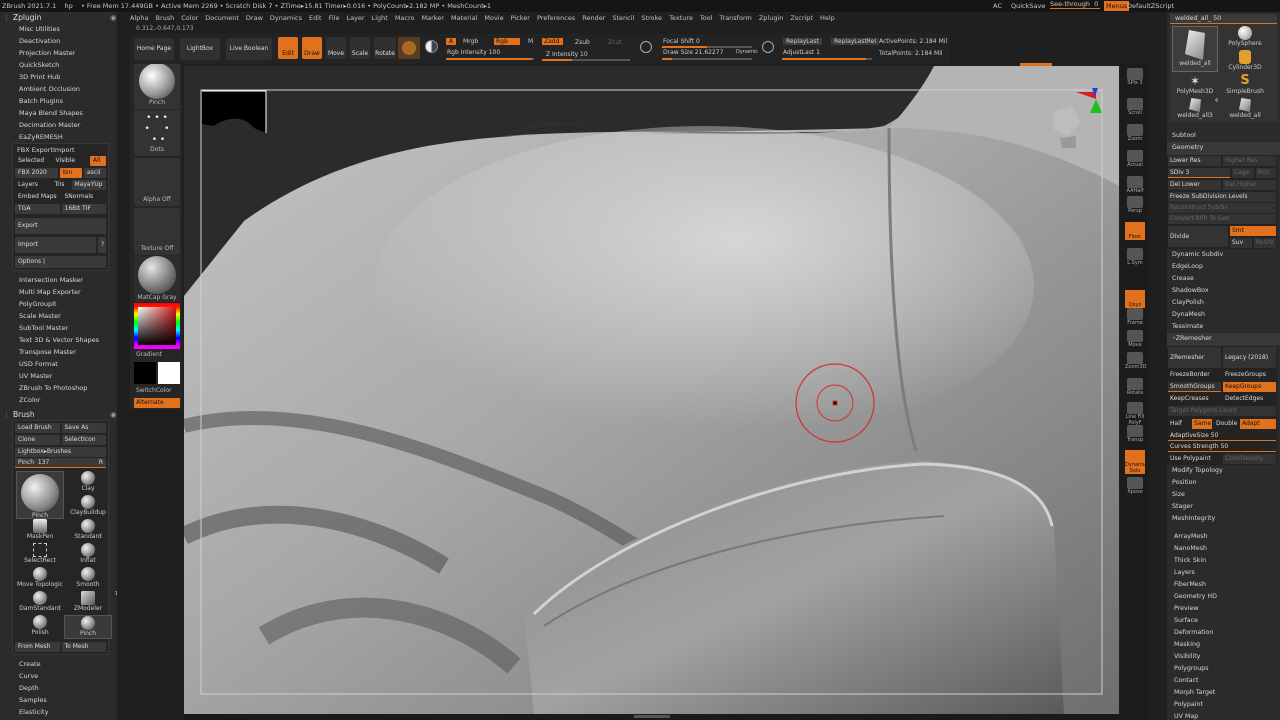 This screenshot has height=720, width=1280. I want to click on tif-select: 16Bit TIF, so click(83, 209).